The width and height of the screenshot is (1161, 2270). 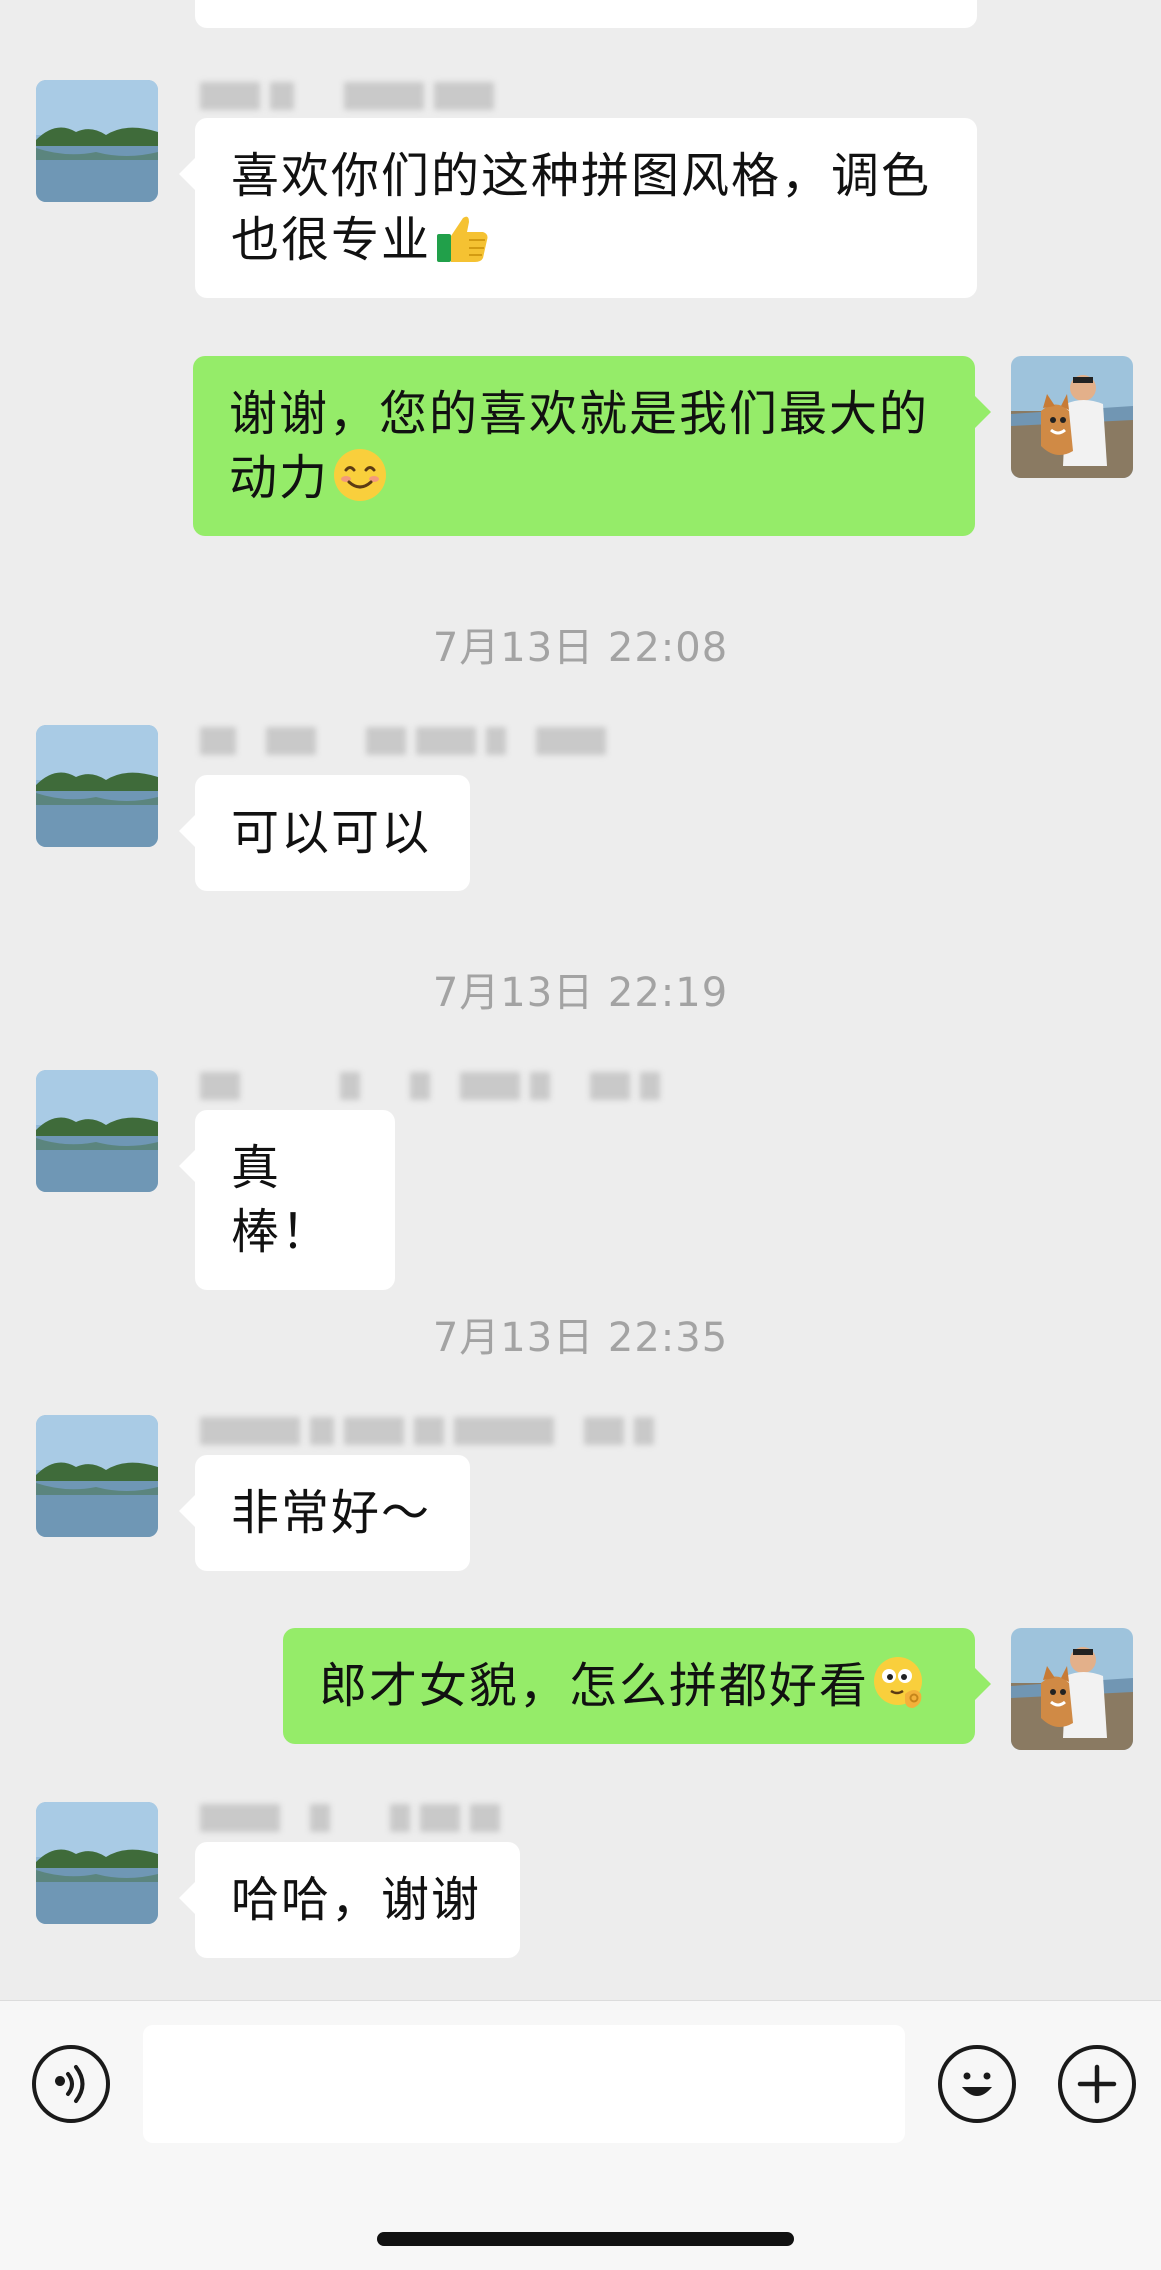 I want to click on timestamp: 7月13日 22:08, so click(x=580, y=648).